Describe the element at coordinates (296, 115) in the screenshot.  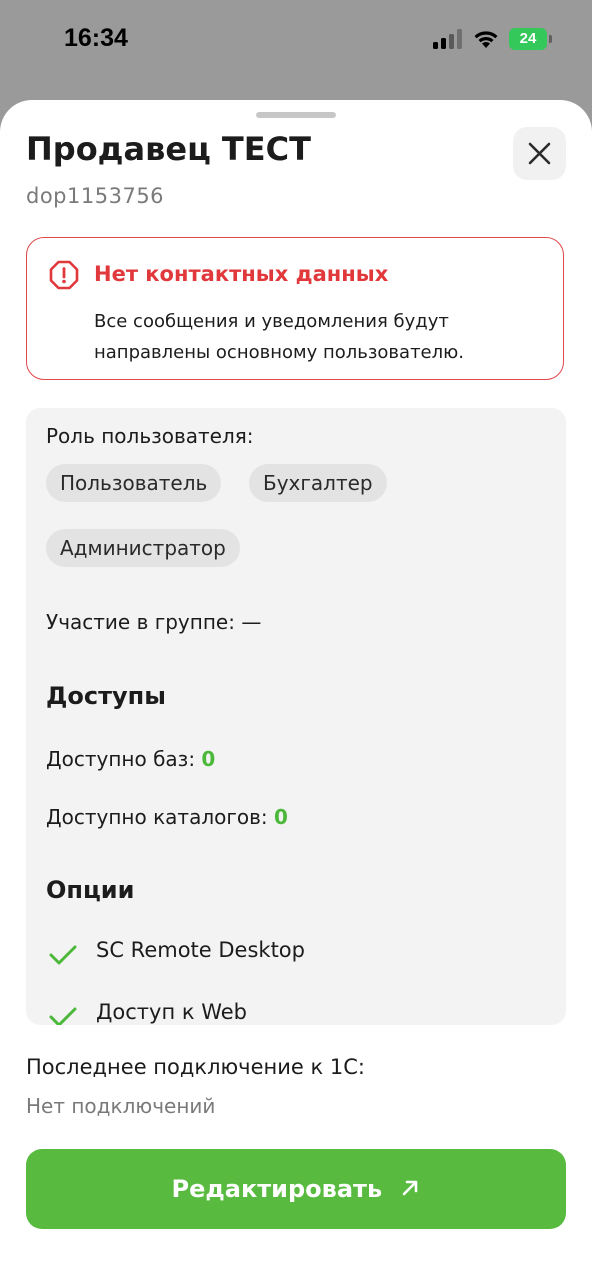
I see `sheet-grabber` at that location.